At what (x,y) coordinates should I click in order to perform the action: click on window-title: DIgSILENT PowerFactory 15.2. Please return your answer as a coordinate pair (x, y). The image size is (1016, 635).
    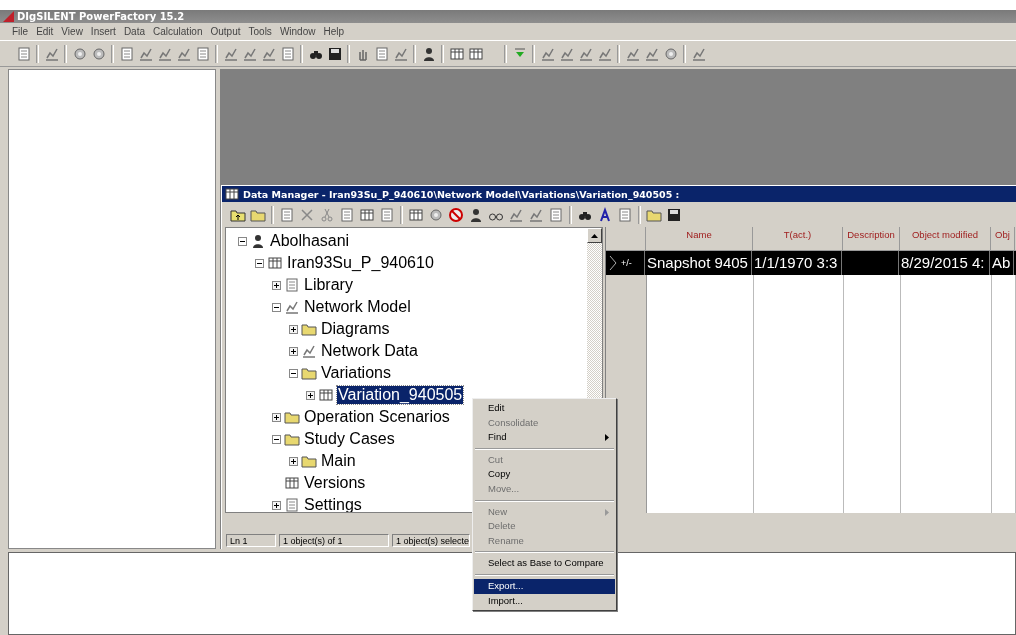
    Looking at the image, I should click on (101, 16).